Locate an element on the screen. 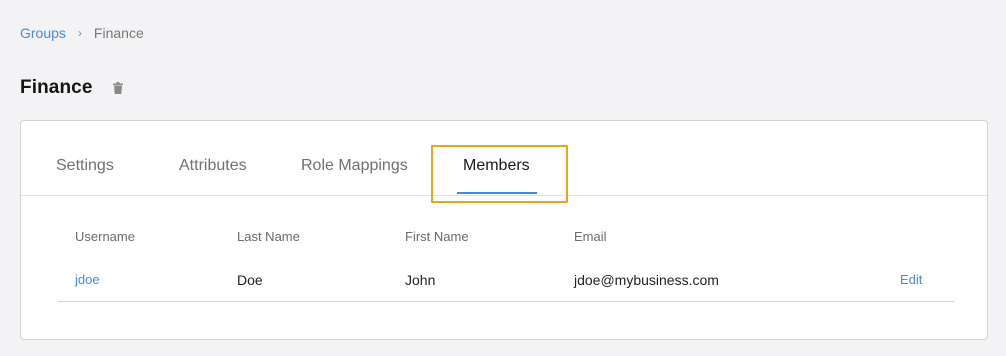 The width and height of the screenshot is (1006, 356). column-header-username: Username is located at coordinates (105, 236).